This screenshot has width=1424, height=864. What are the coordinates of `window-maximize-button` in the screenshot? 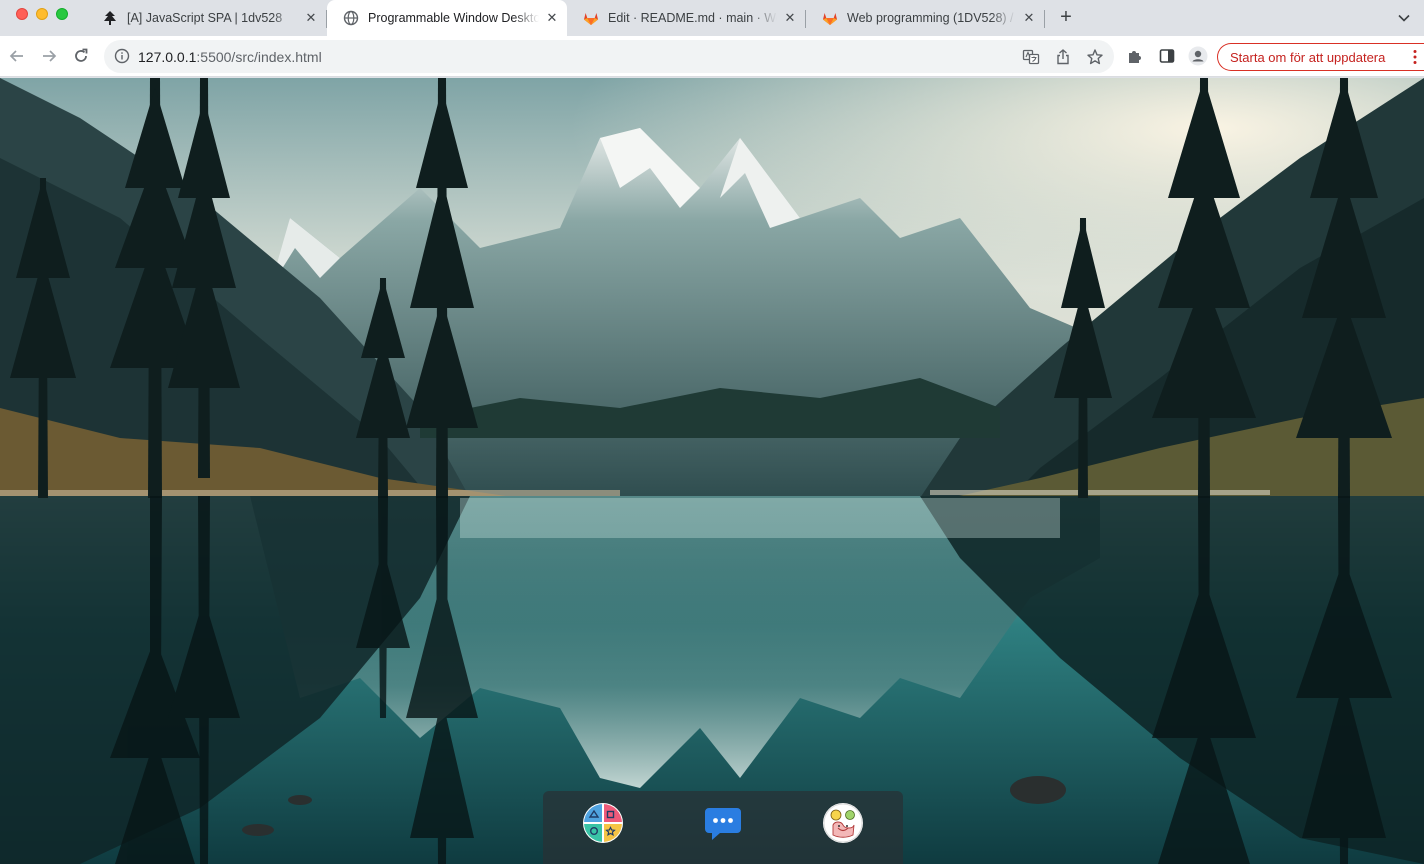 It's located at (62, 14).